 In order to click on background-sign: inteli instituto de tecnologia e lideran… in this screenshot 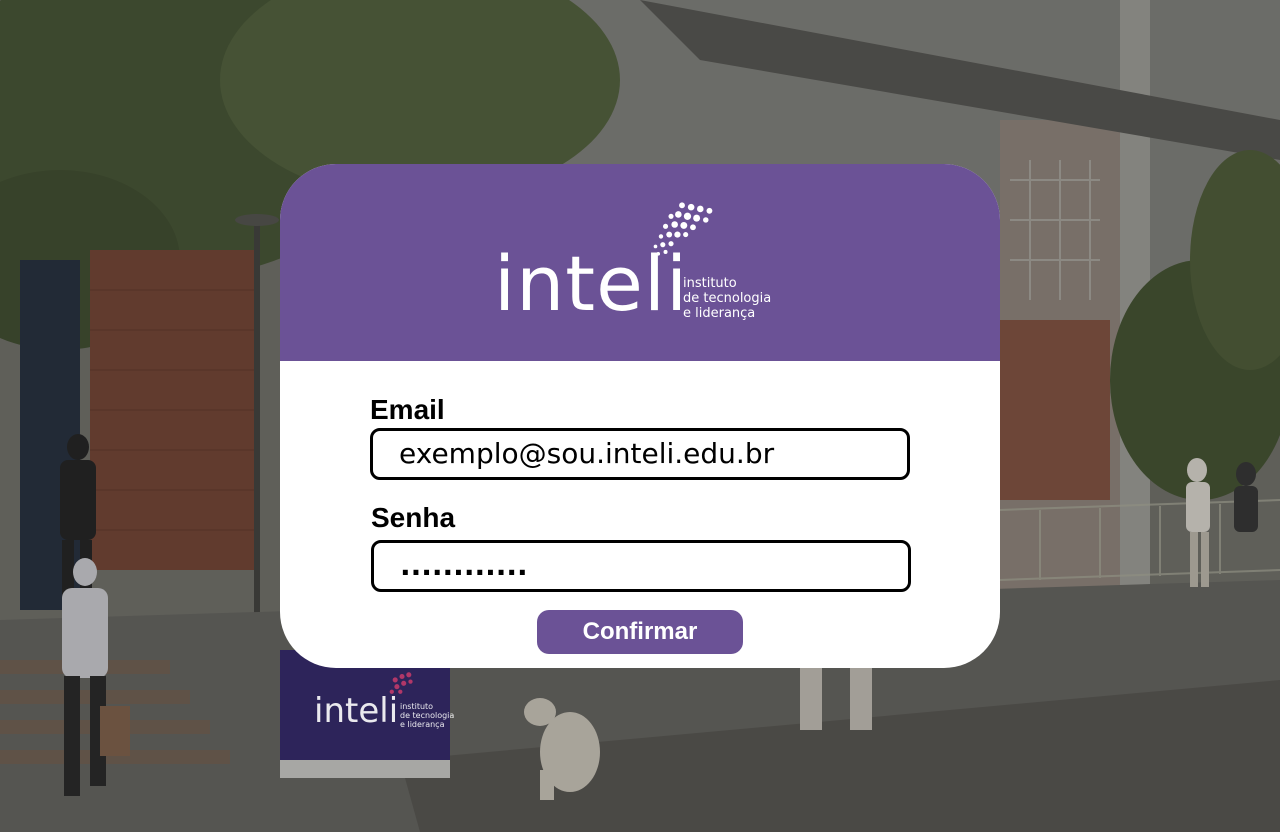, I will do `click(389, 713)`.